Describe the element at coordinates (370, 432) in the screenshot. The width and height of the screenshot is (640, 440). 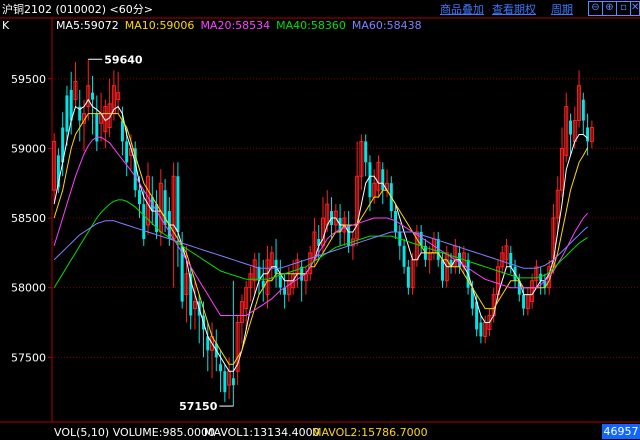
I see `mavol2-label: MAVOL2:15786.7000` at that location.